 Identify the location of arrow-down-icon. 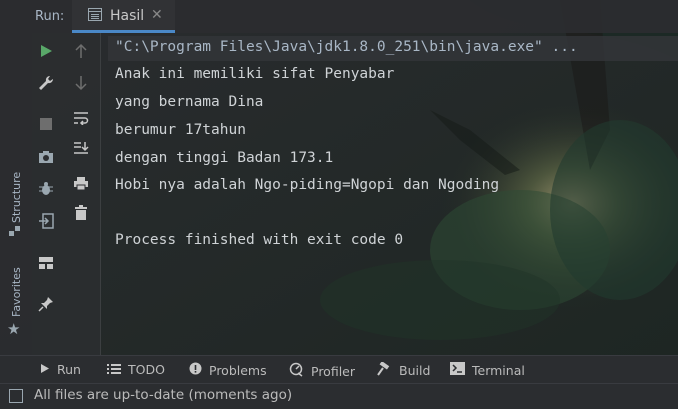
(81, 83).